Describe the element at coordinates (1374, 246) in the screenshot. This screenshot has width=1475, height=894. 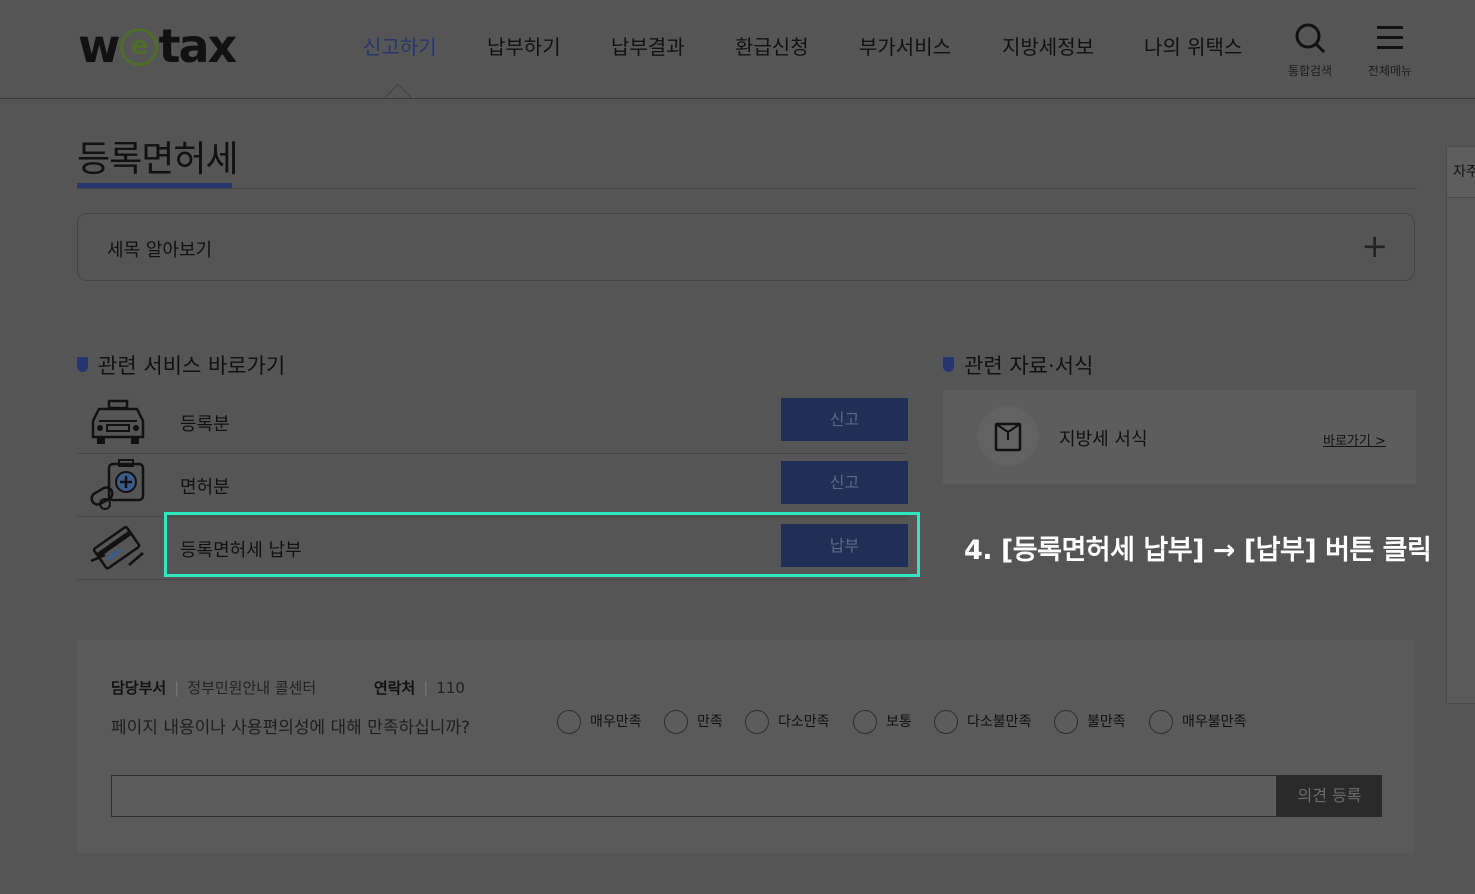
I see `plus-icon: +` at that location.